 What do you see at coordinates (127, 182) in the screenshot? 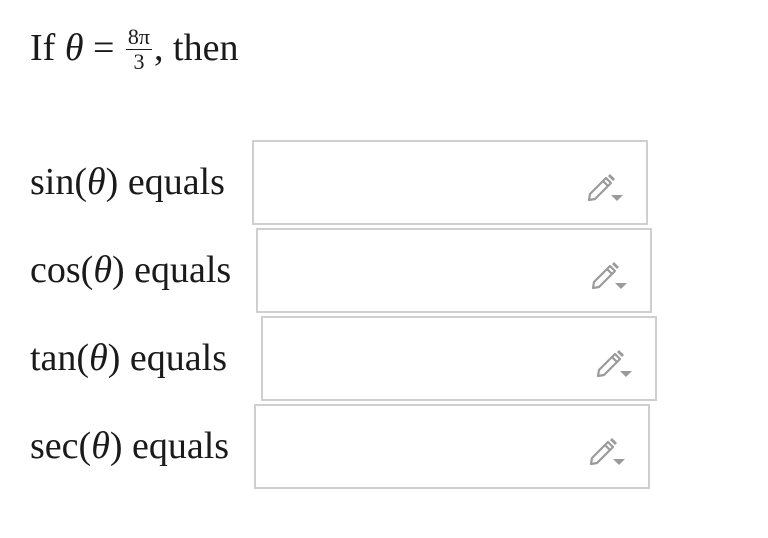
I see `sin-label: sin(θ) equals` at bounding box center [127, 182].